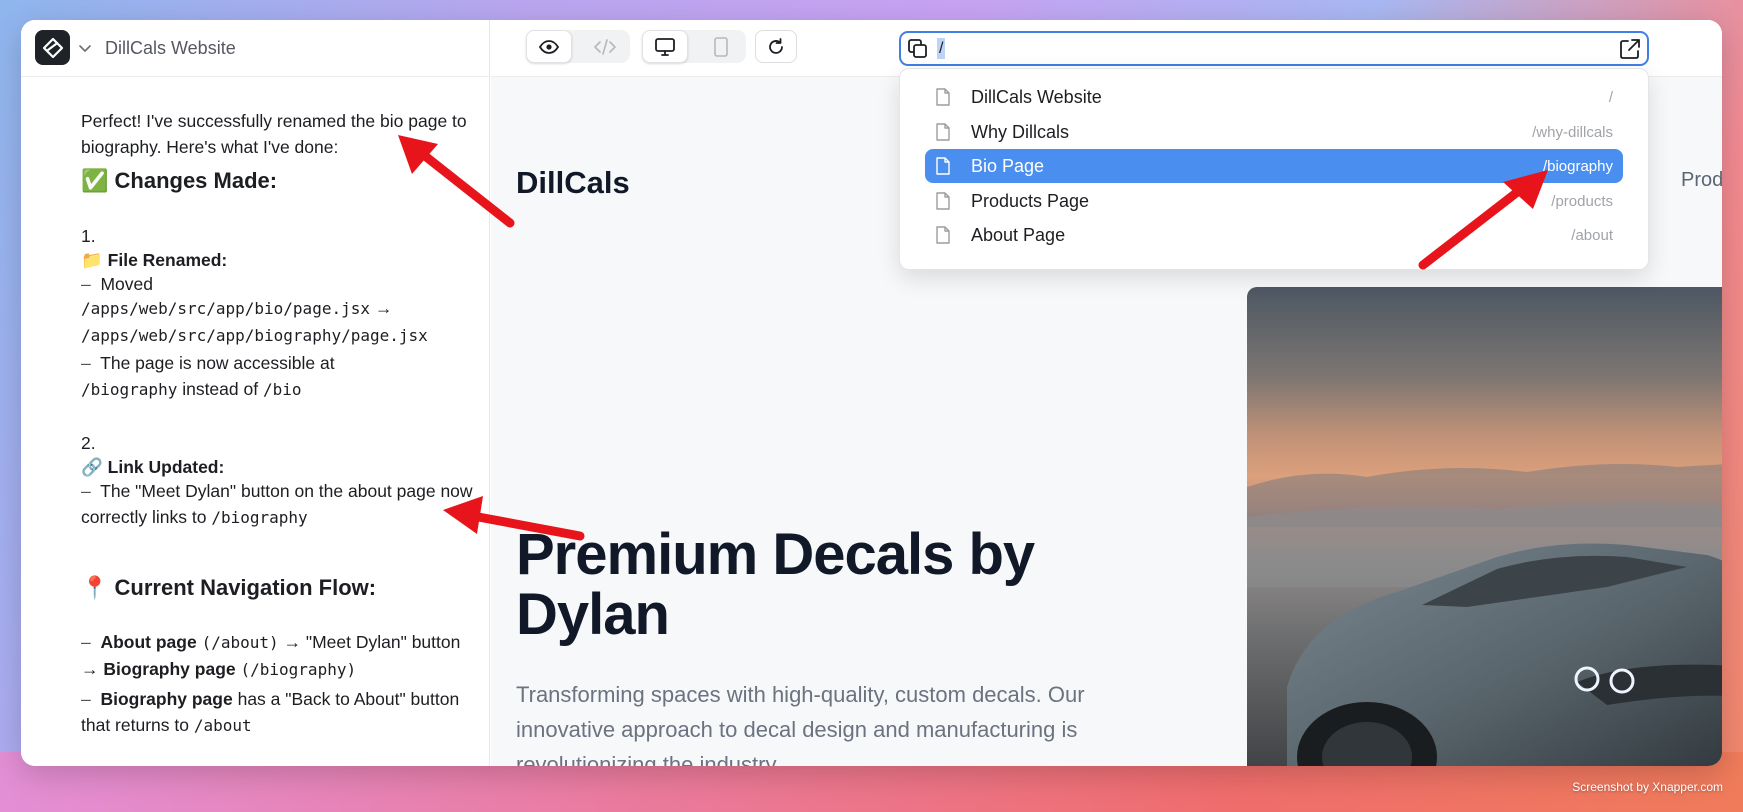 This screenshot has height=812, width=1743. What do you see at coordinates (1274, 235) in the screenshot?
I see `route-item: About Page/about` at bounding box center [1274, 235].